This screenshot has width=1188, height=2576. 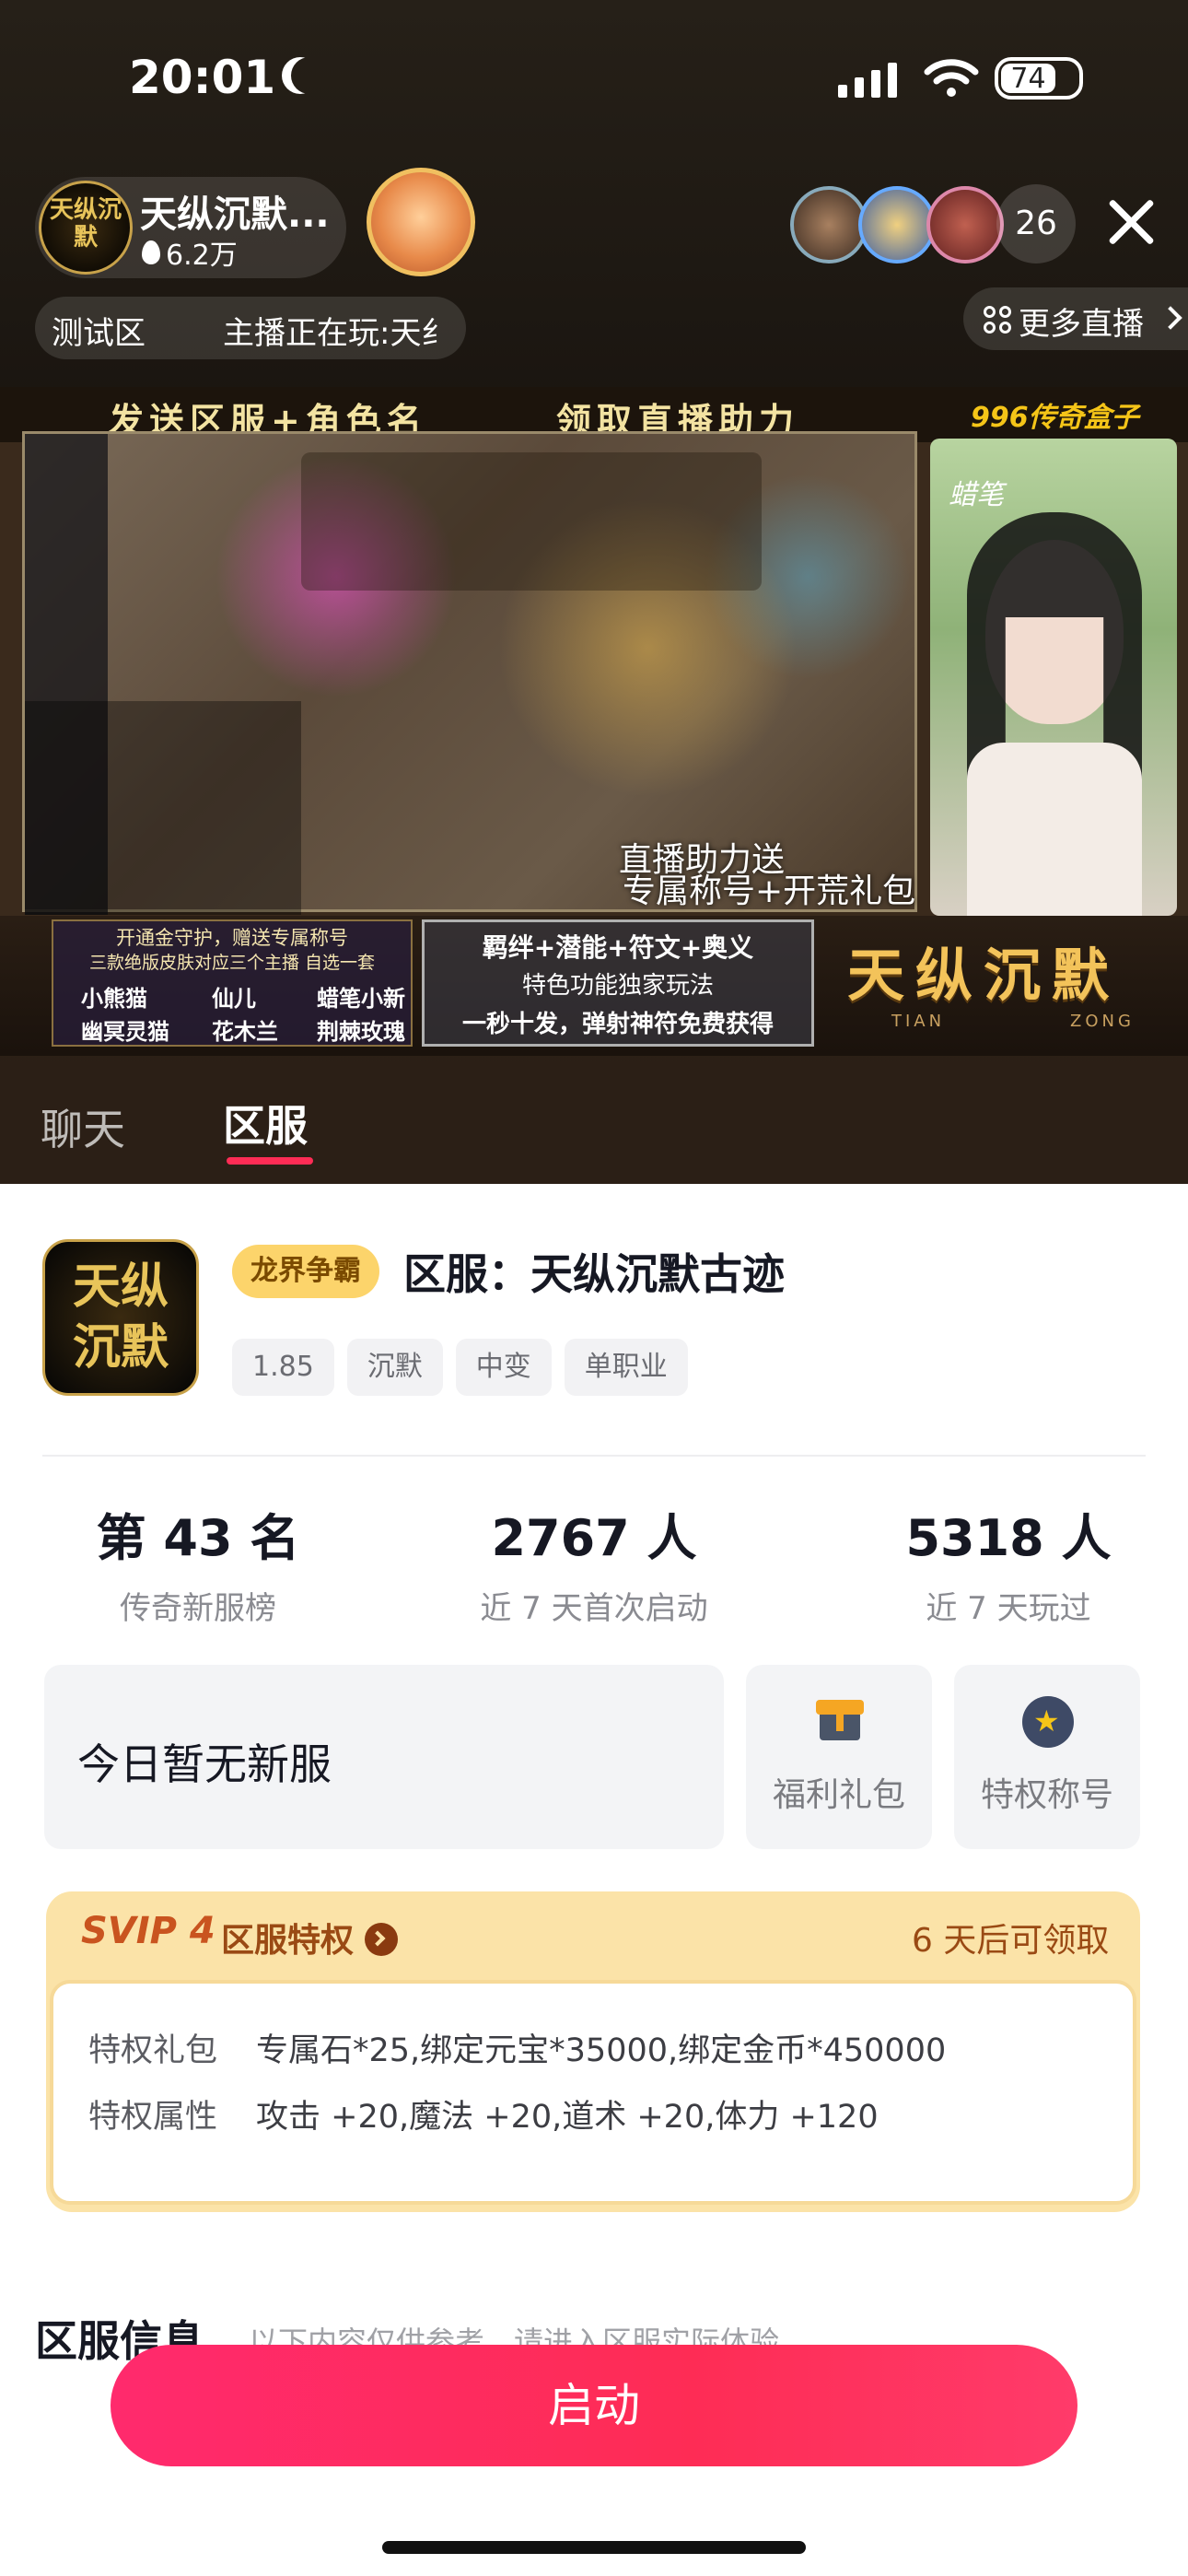 What do you see at coordinates (421, 222) in the screenshot?
I see `fan-badge-icon` at bounding box center [421, 222].